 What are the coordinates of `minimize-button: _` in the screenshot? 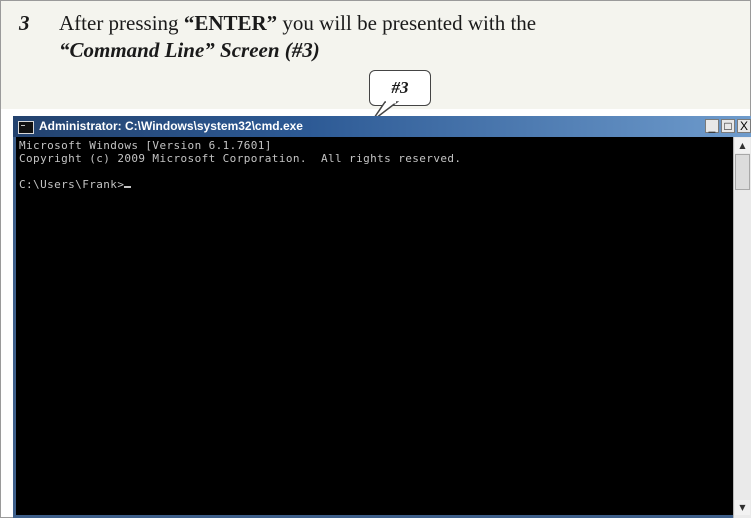 It's located at (712, 126).